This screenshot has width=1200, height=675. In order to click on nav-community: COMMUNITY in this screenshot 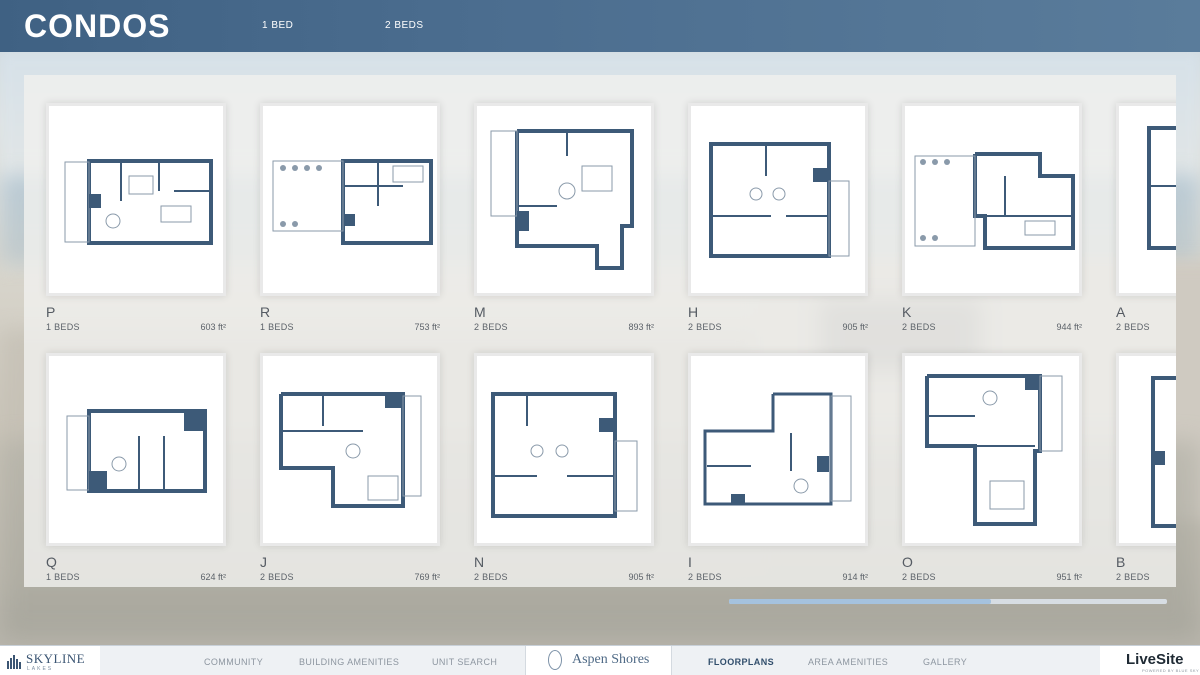, I will do `click(233, 662)`.